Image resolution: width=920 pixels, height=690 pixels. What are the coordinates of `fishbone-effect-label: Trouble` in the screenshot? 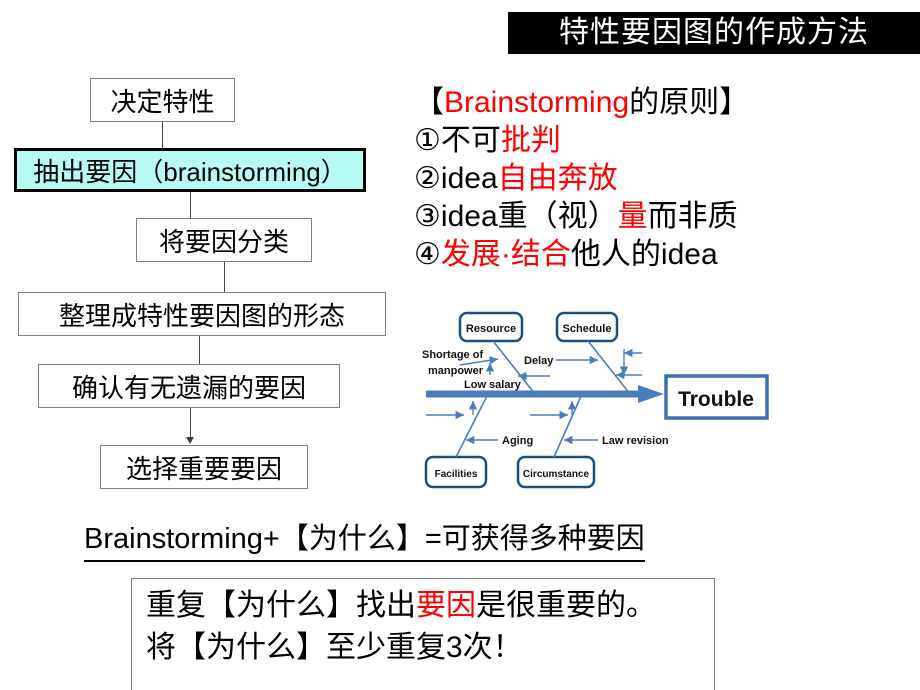 It's located at (716, 399).